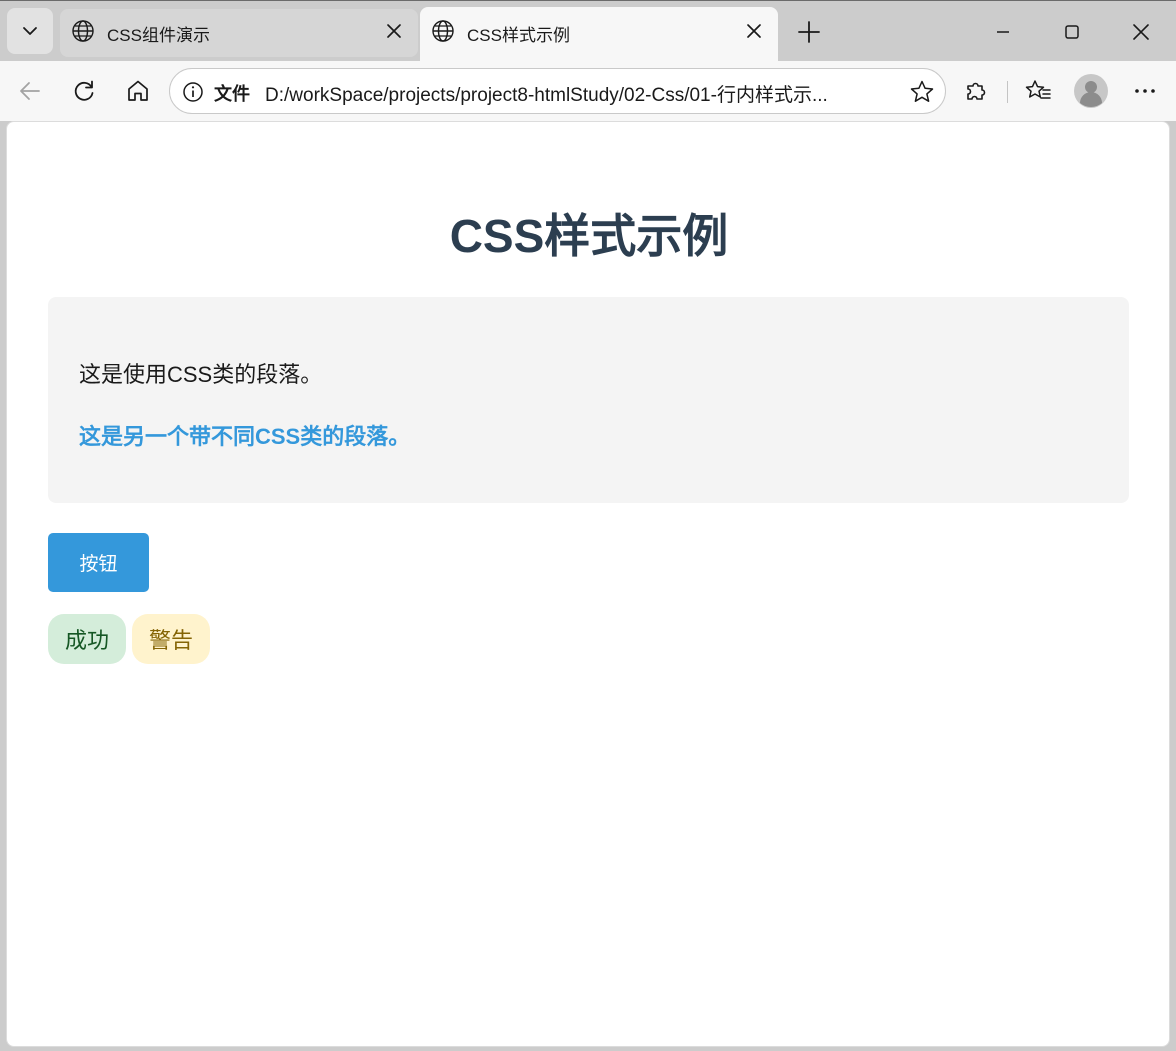 This screenshot has height=1051, width=1176. I want to click on arrow-left-icon, so click(30, 91).